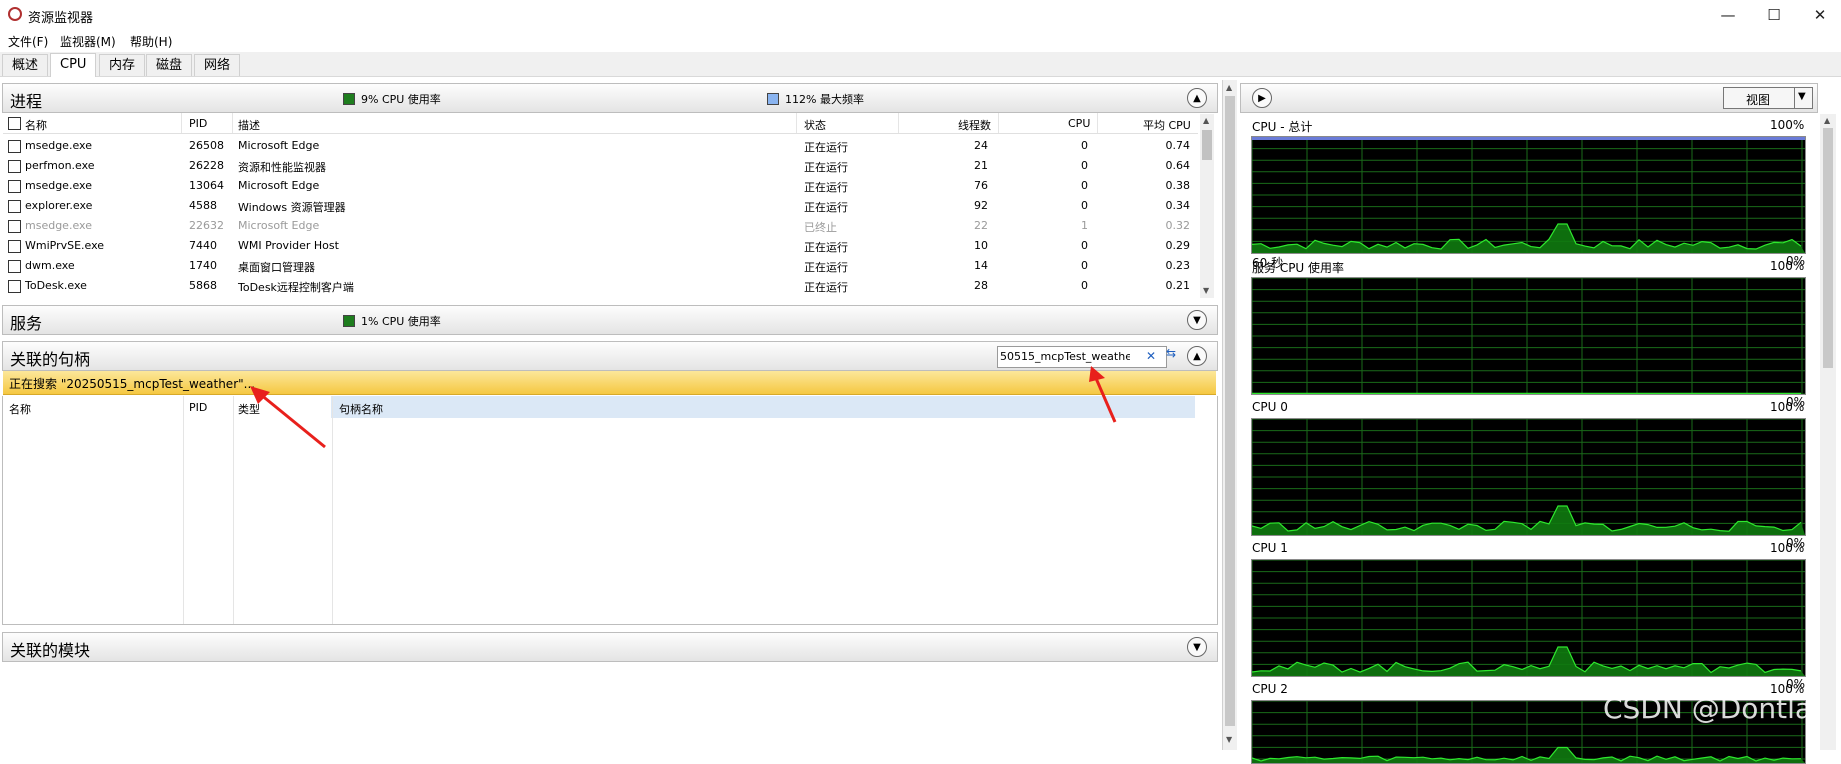  I want to click on cpu-usage-text: 9% CPU 使用率, so click(401, 99).